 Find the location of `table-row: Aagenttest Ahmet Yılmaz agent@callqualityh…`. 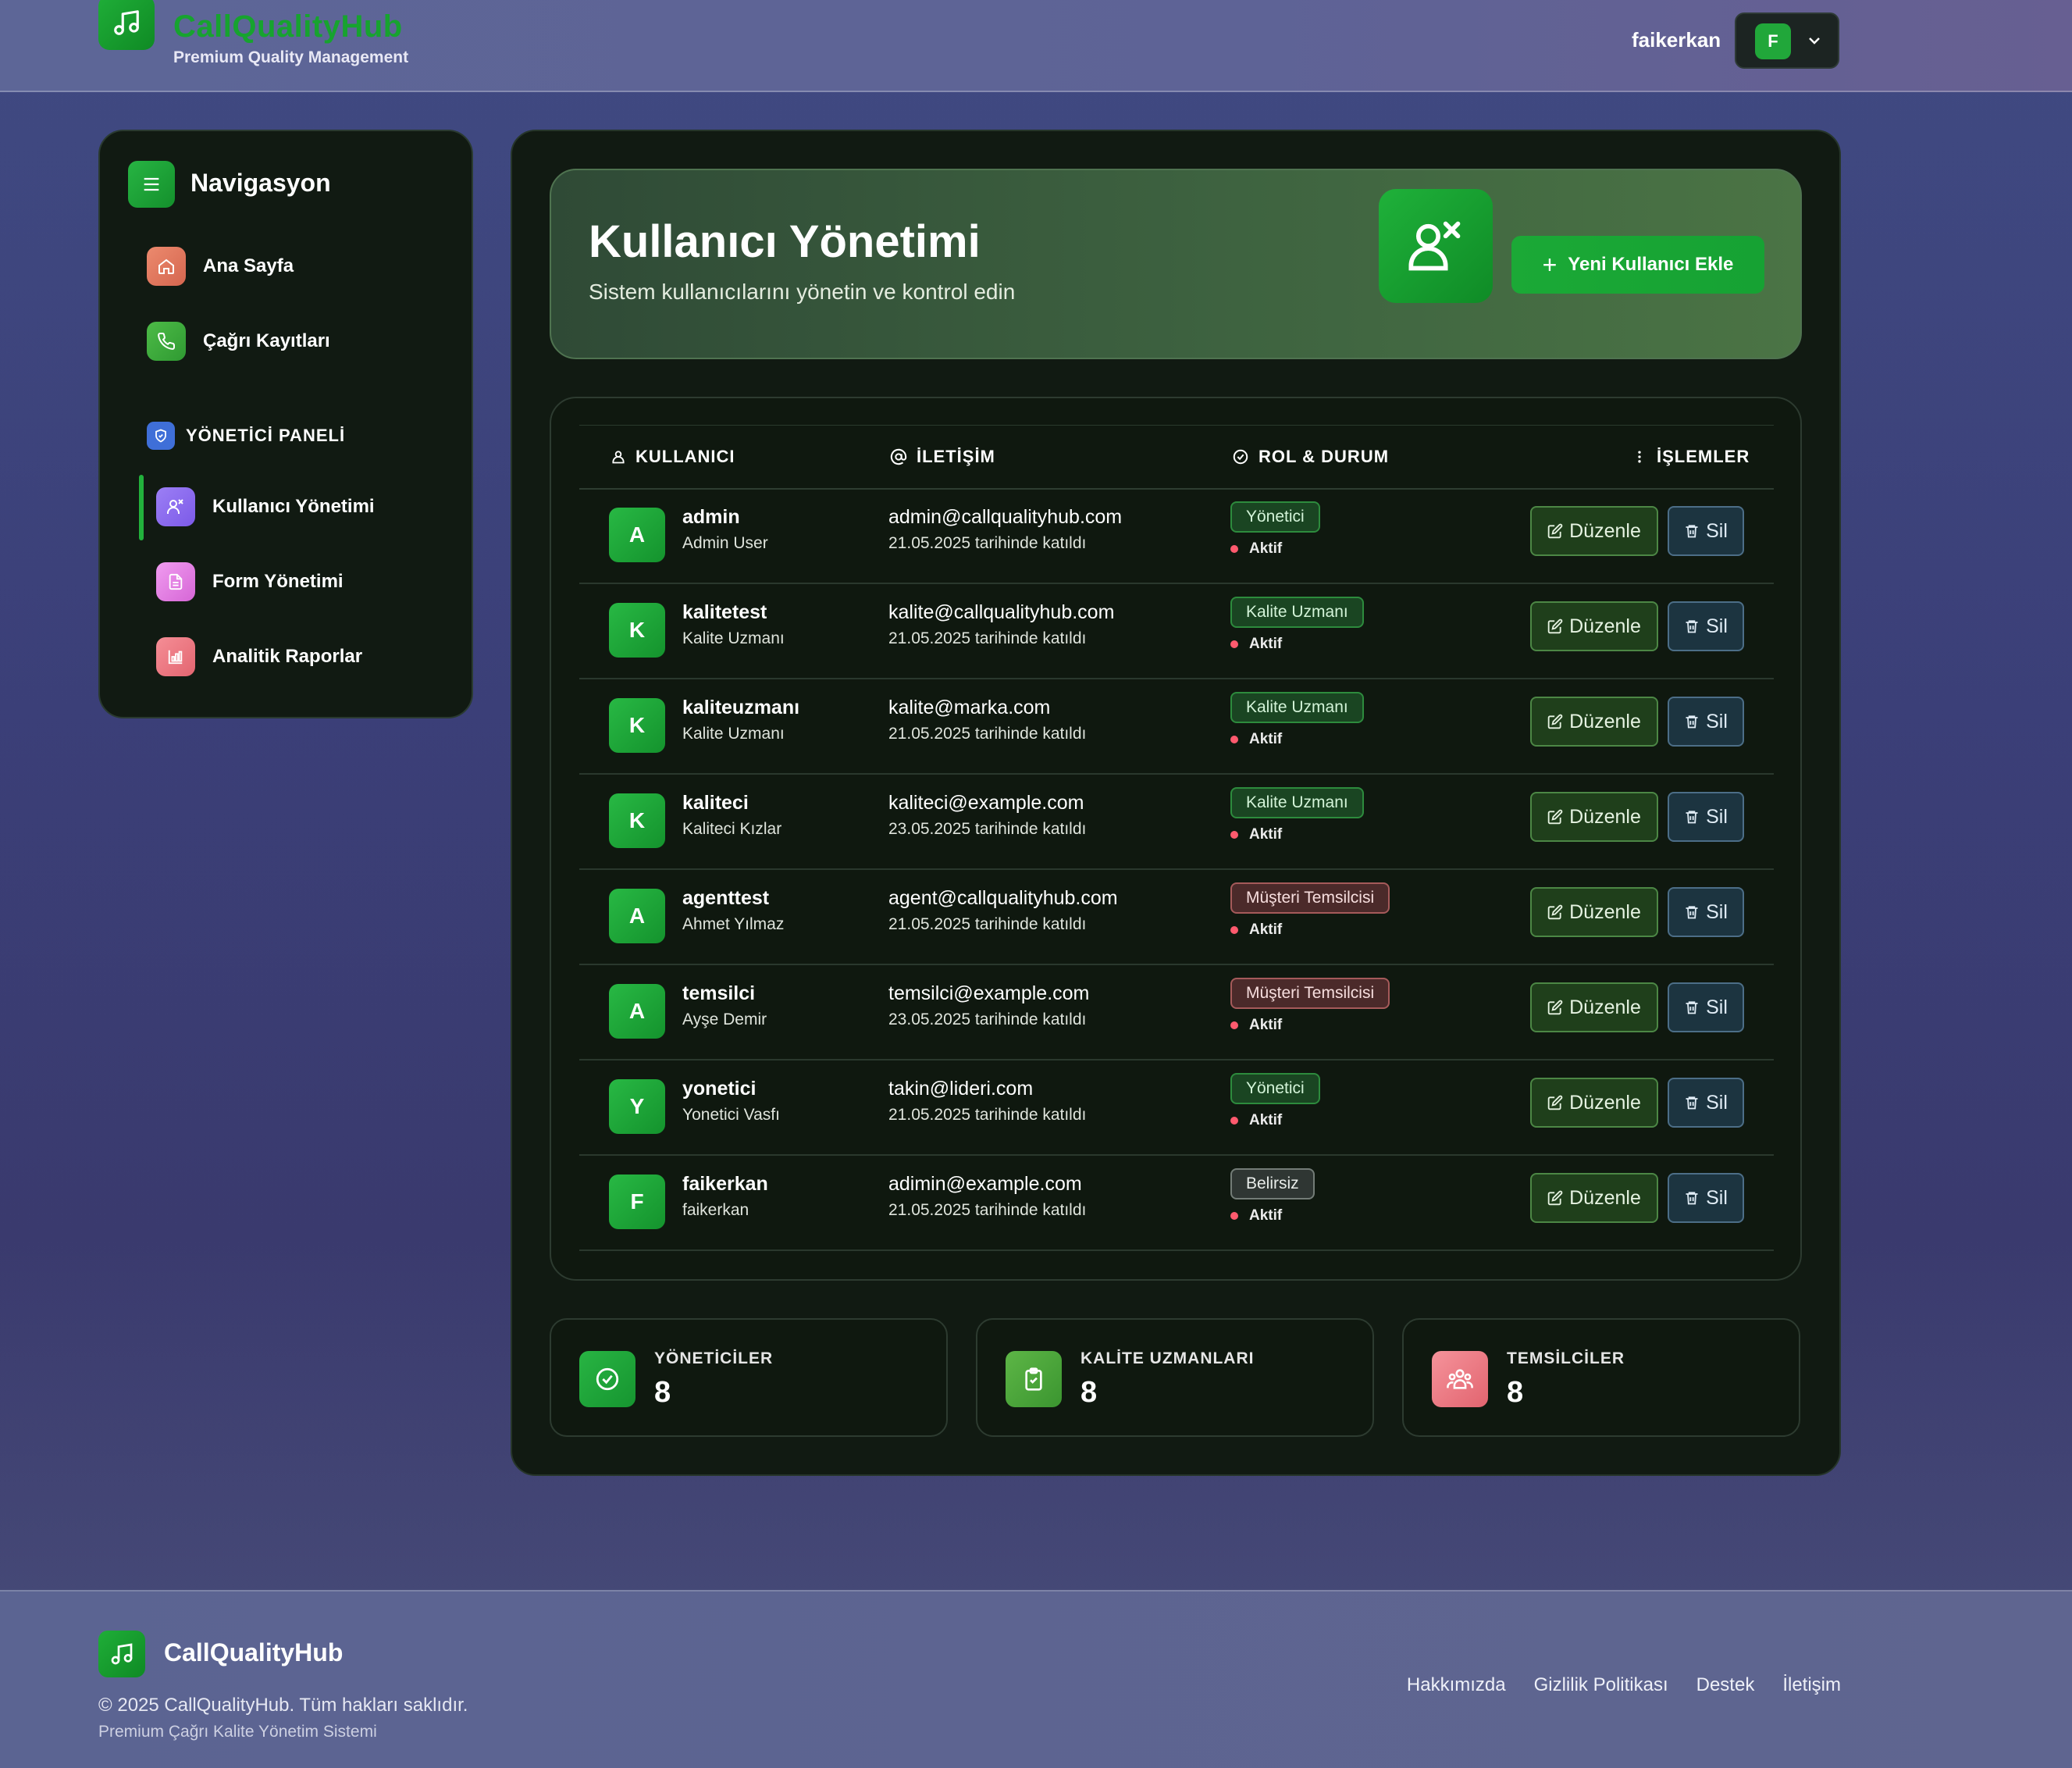

table-row: Aagenttest Ahmet Yılmaz agent@callqualityh… is located at coordinates (1176, 916).